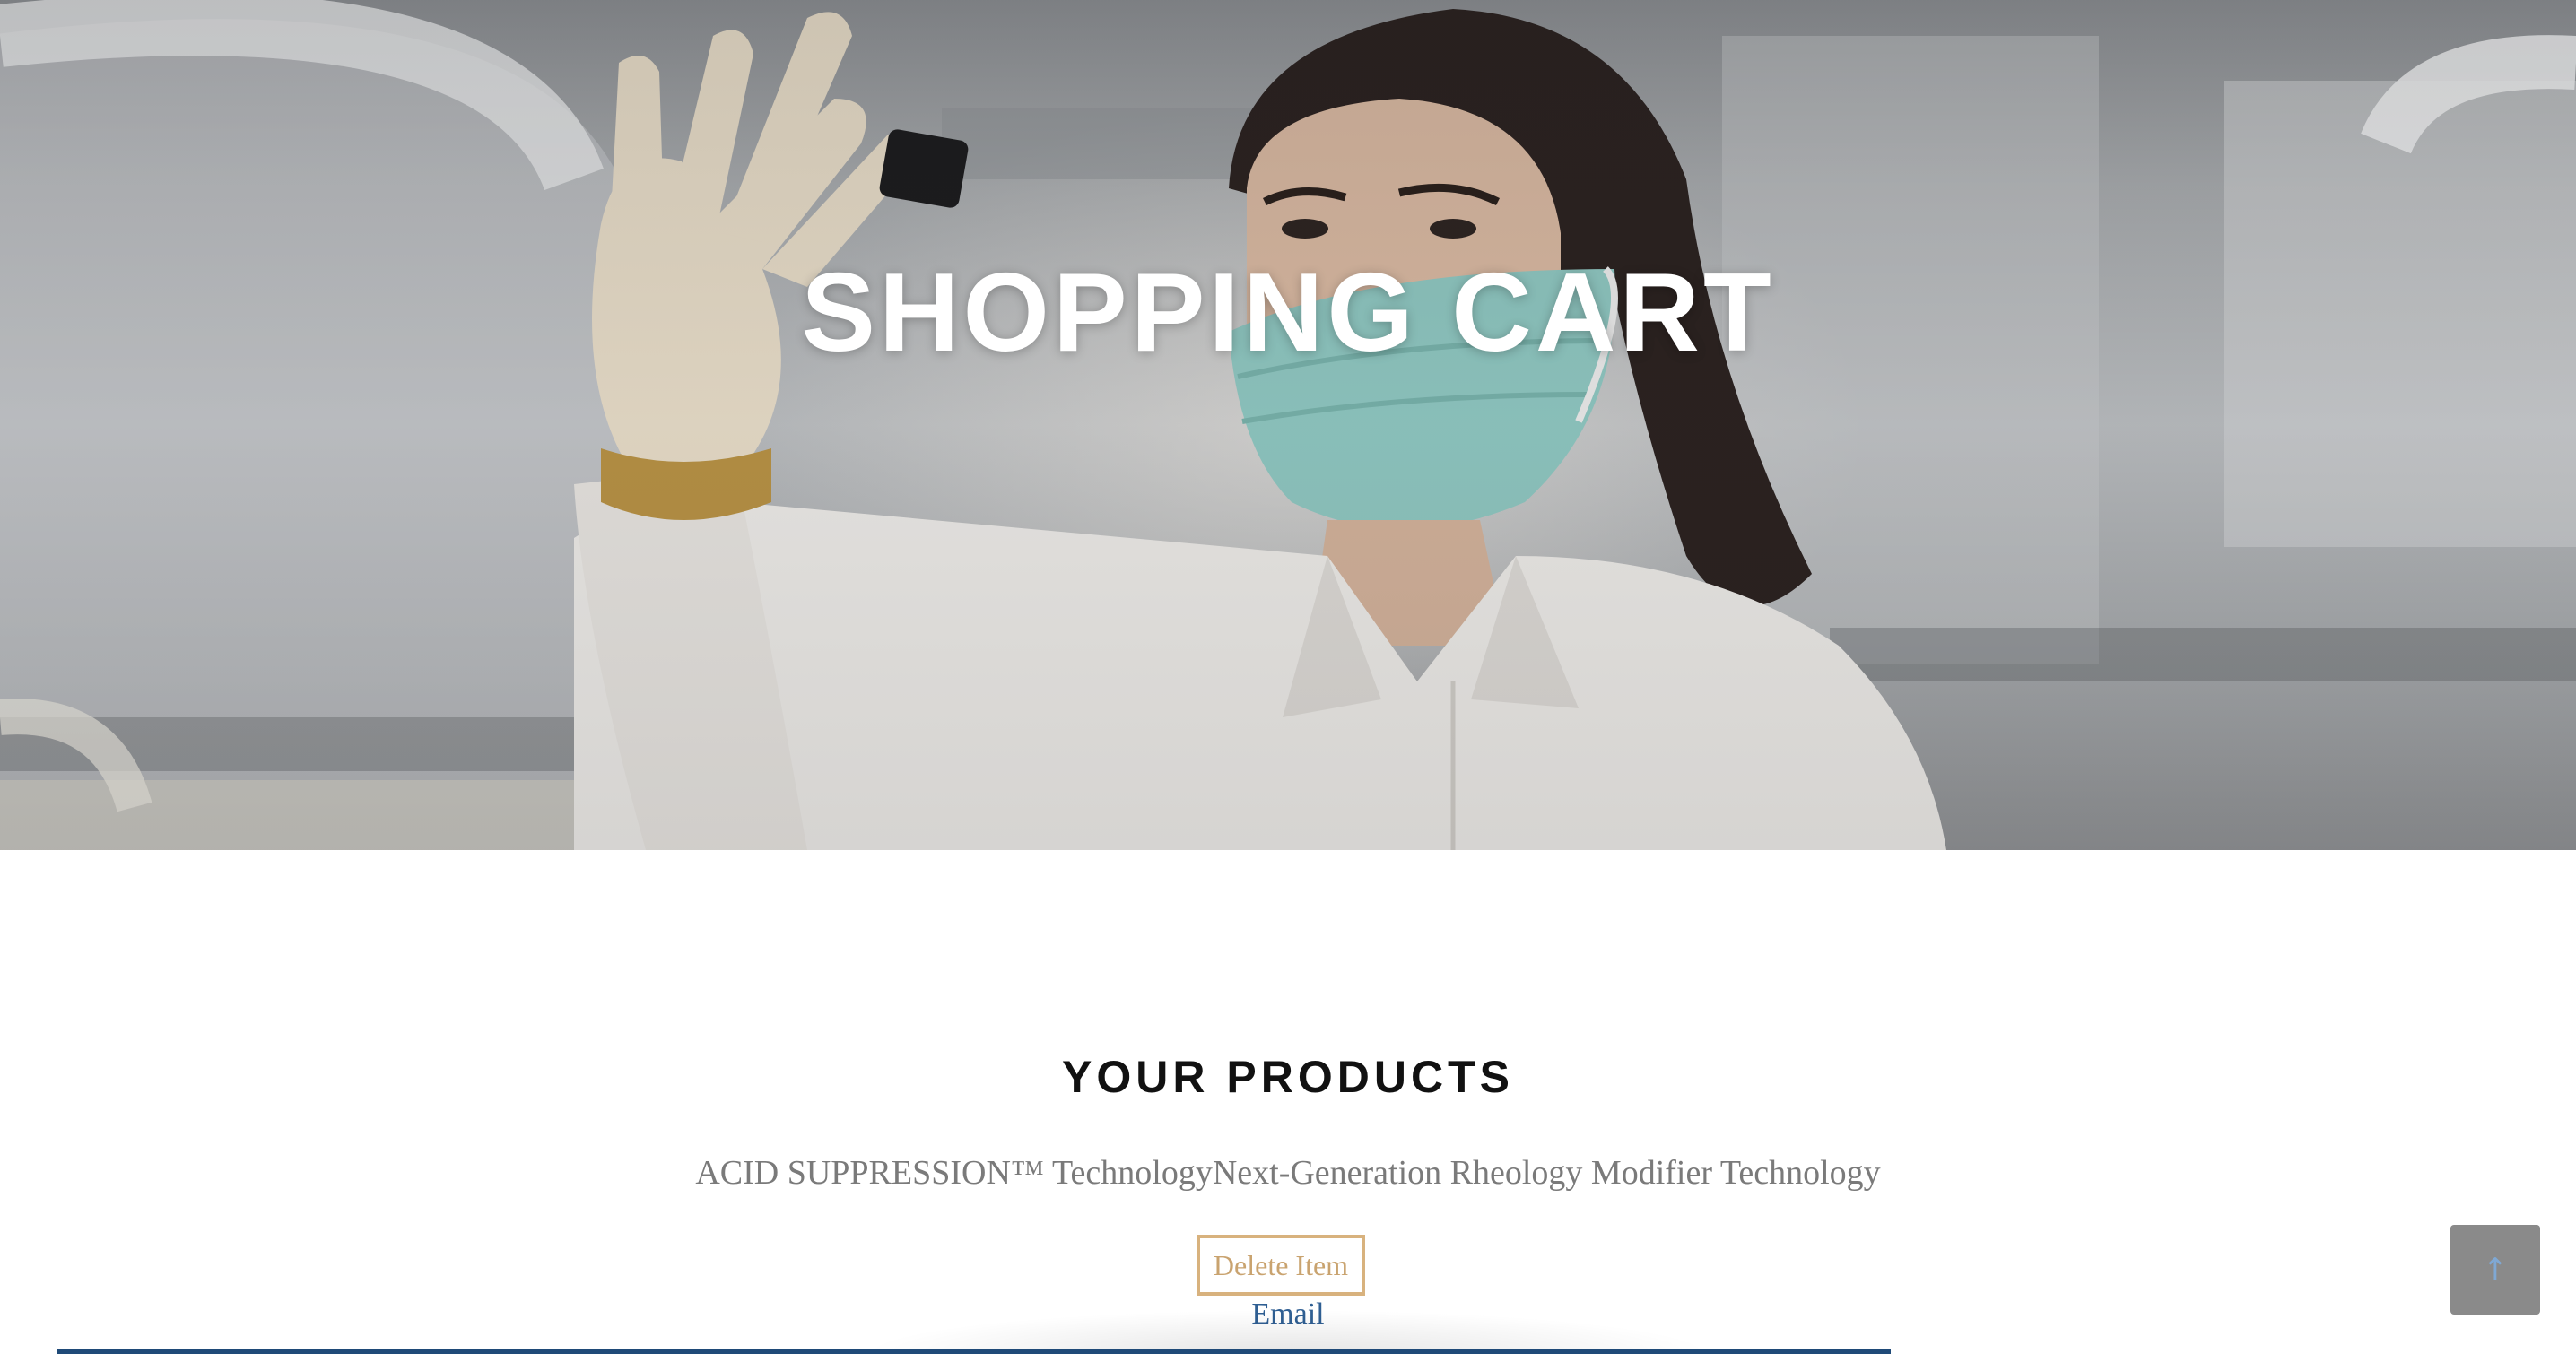 This screenshot has height=1354, width=2576. What do you see at coordinates (974, 1351) in the screenshot?
I see `bottom-bar` at bounding box center [974, 1351].